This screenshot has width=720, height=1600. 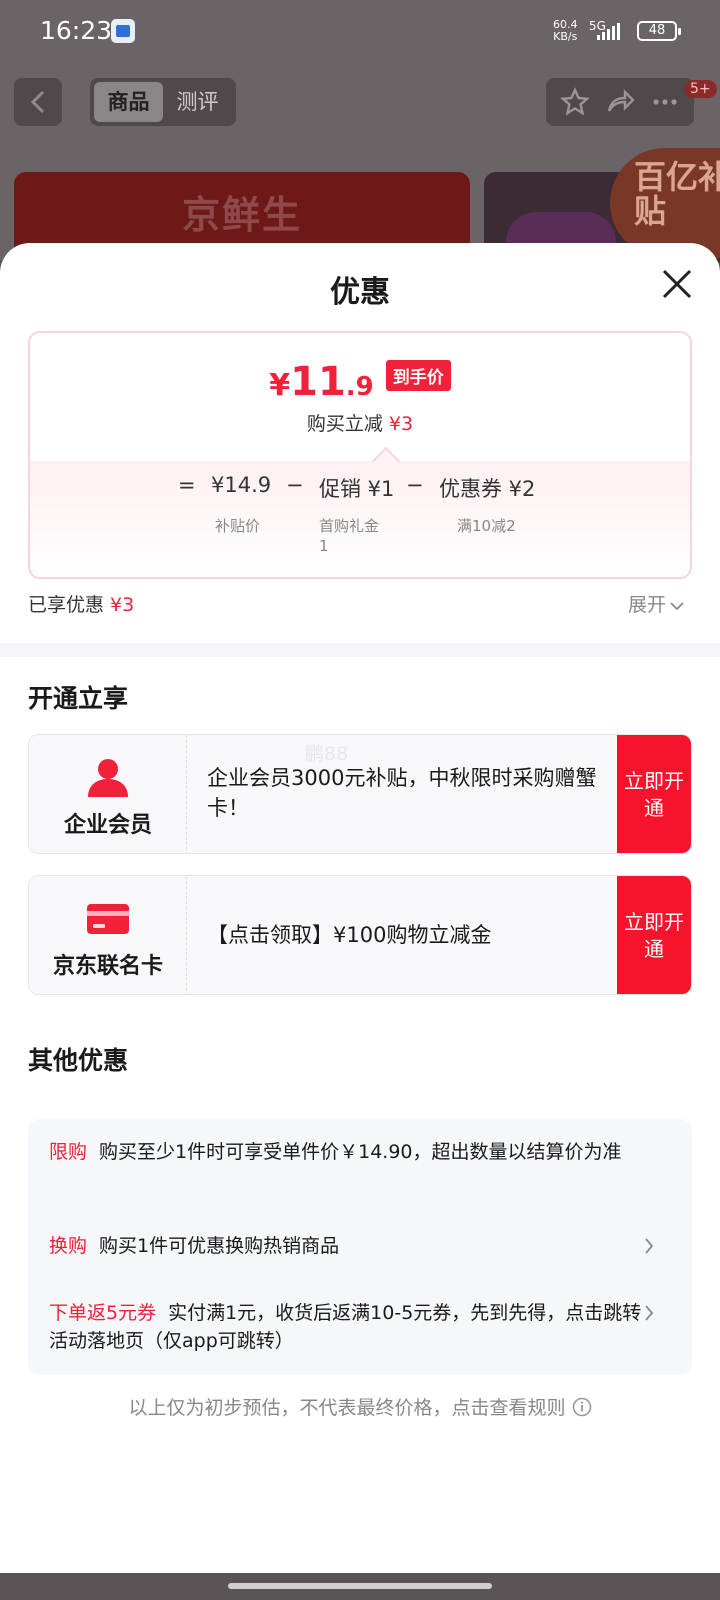 What do you see at coordinates (68, 1246) in the screenshot?
I see `offer-tag: 换购` at bounding box center [68, 1246].